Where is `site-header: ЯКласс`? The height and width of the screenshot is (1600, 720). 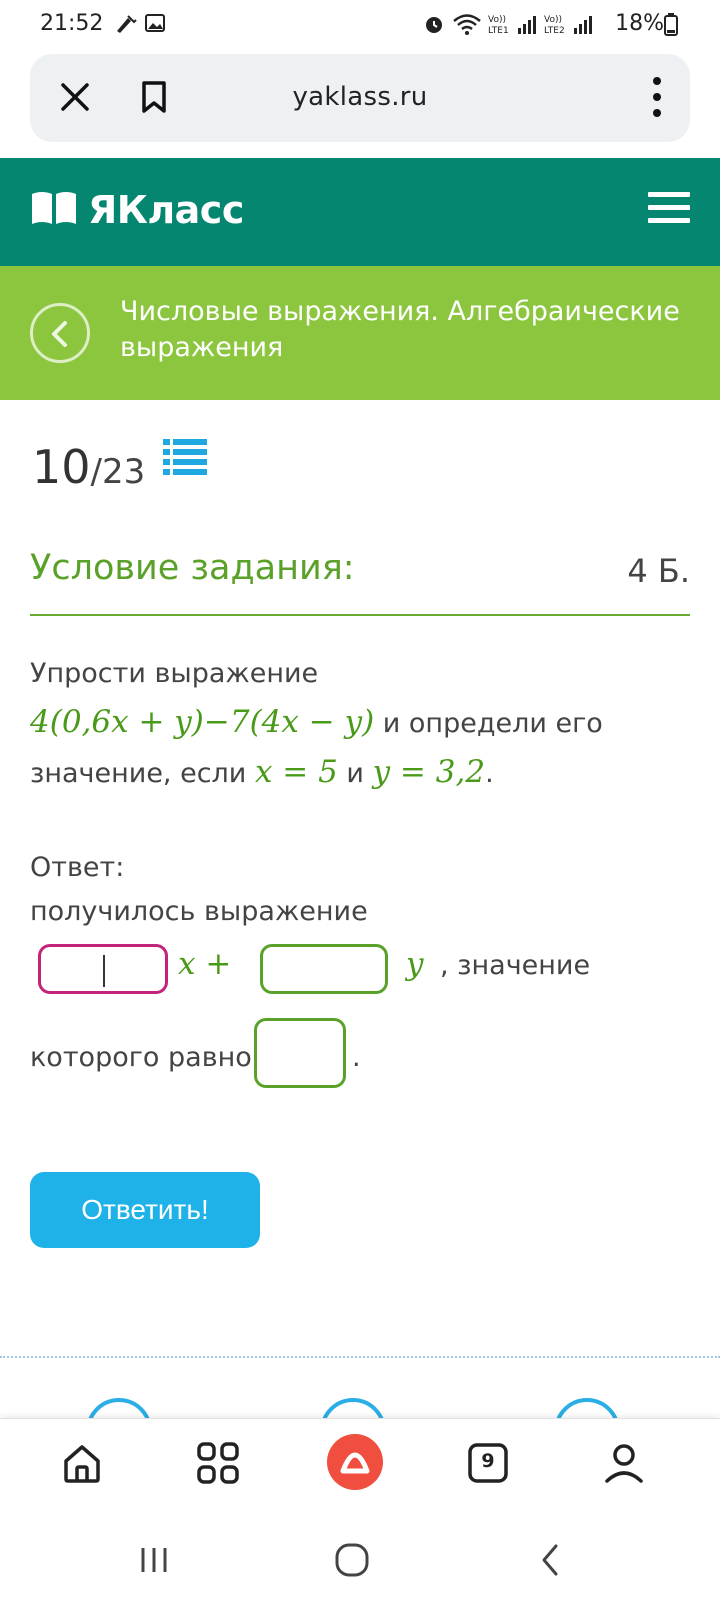
site-header: ЯКласс is located at coordinates (360, 212).